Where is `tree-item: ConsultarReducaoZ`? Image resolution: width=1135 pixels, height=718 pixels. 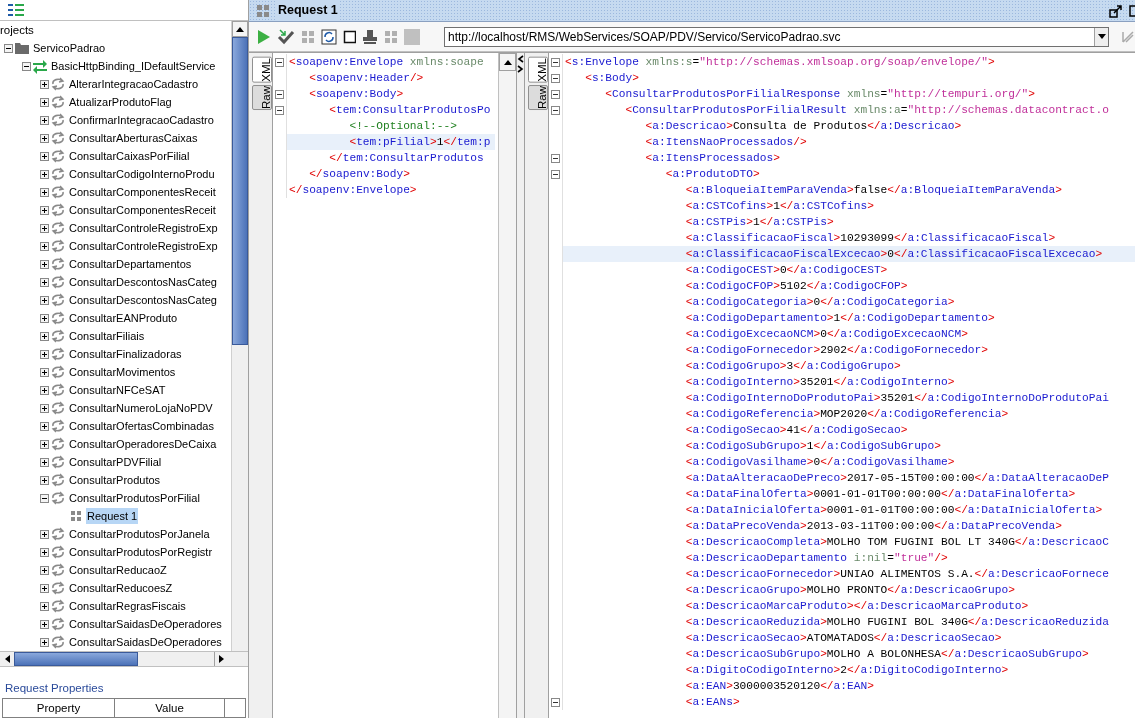 tree-item: ConsultarReducaoZ is located at coordinates (118, 570).